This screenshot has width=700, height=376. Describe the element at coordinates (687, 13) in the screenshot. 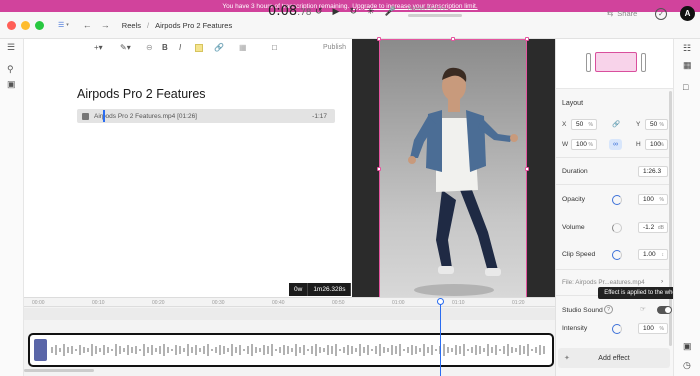

I see `avatar: A` at that location.